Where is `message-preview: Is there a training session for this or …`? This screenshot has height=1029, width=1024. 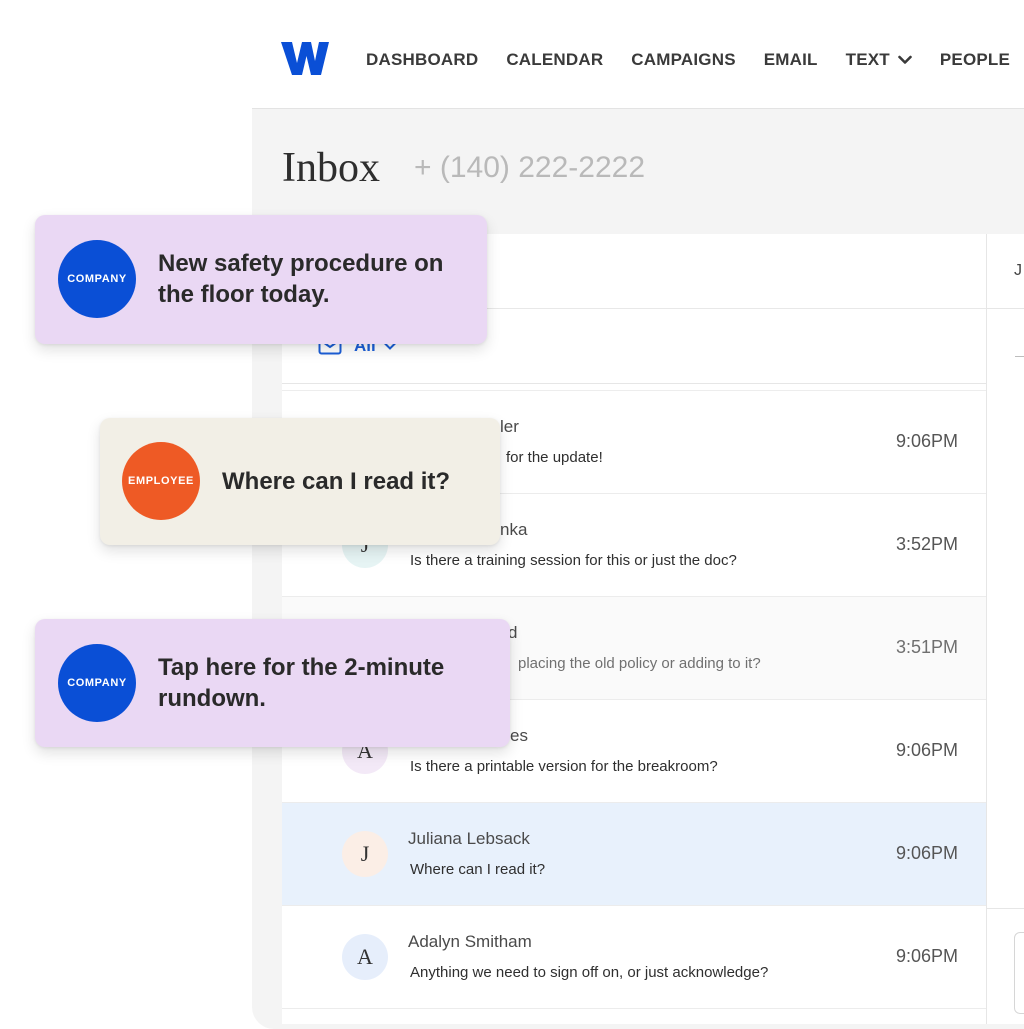 message-preview: Is there a training session for this or … is located at coordinates (573, 560).